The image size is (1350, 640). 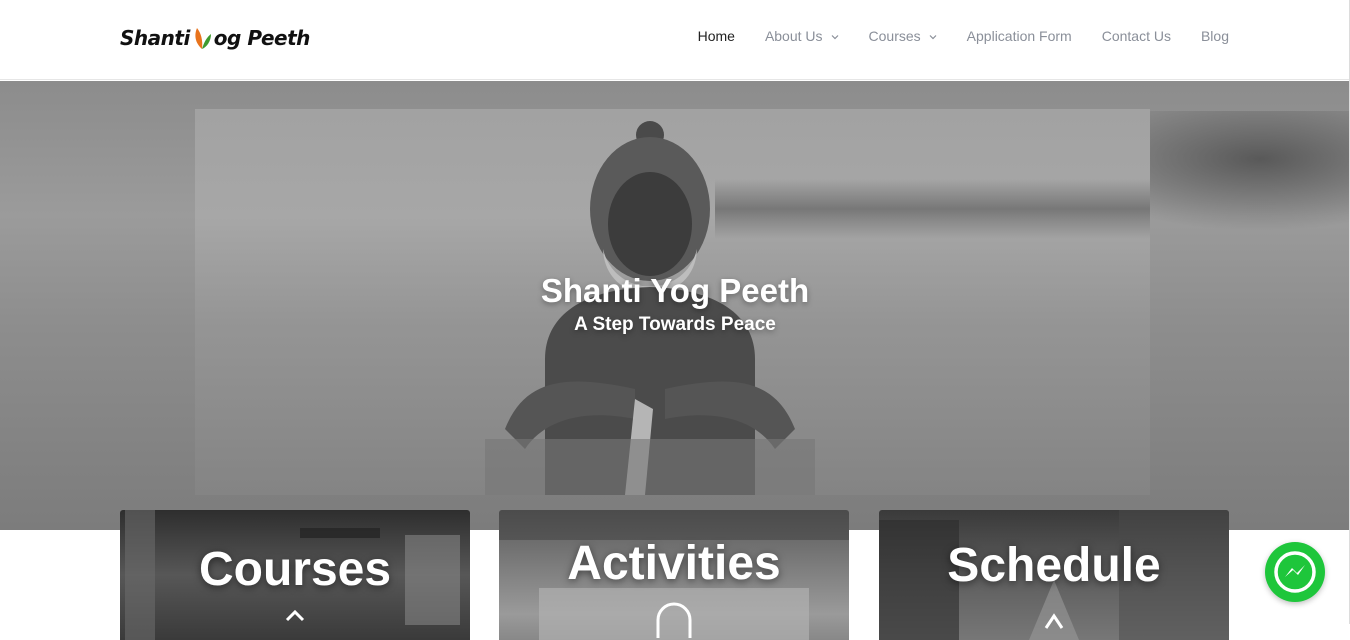 I want to click on card-courses-title: Courses, so click(x=295, y=569).